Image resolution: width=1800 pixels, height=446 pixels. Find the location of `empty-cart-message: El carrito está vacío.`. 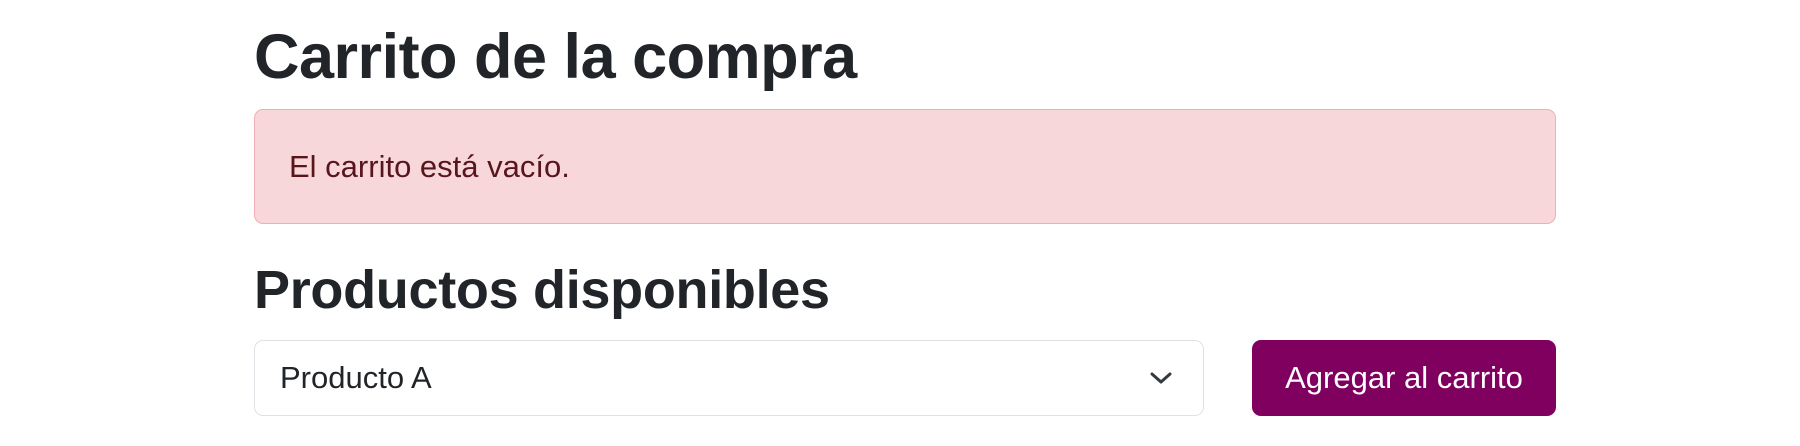

empty-cart-message: El carrito está vacío. is located at coordinates (429, 166).